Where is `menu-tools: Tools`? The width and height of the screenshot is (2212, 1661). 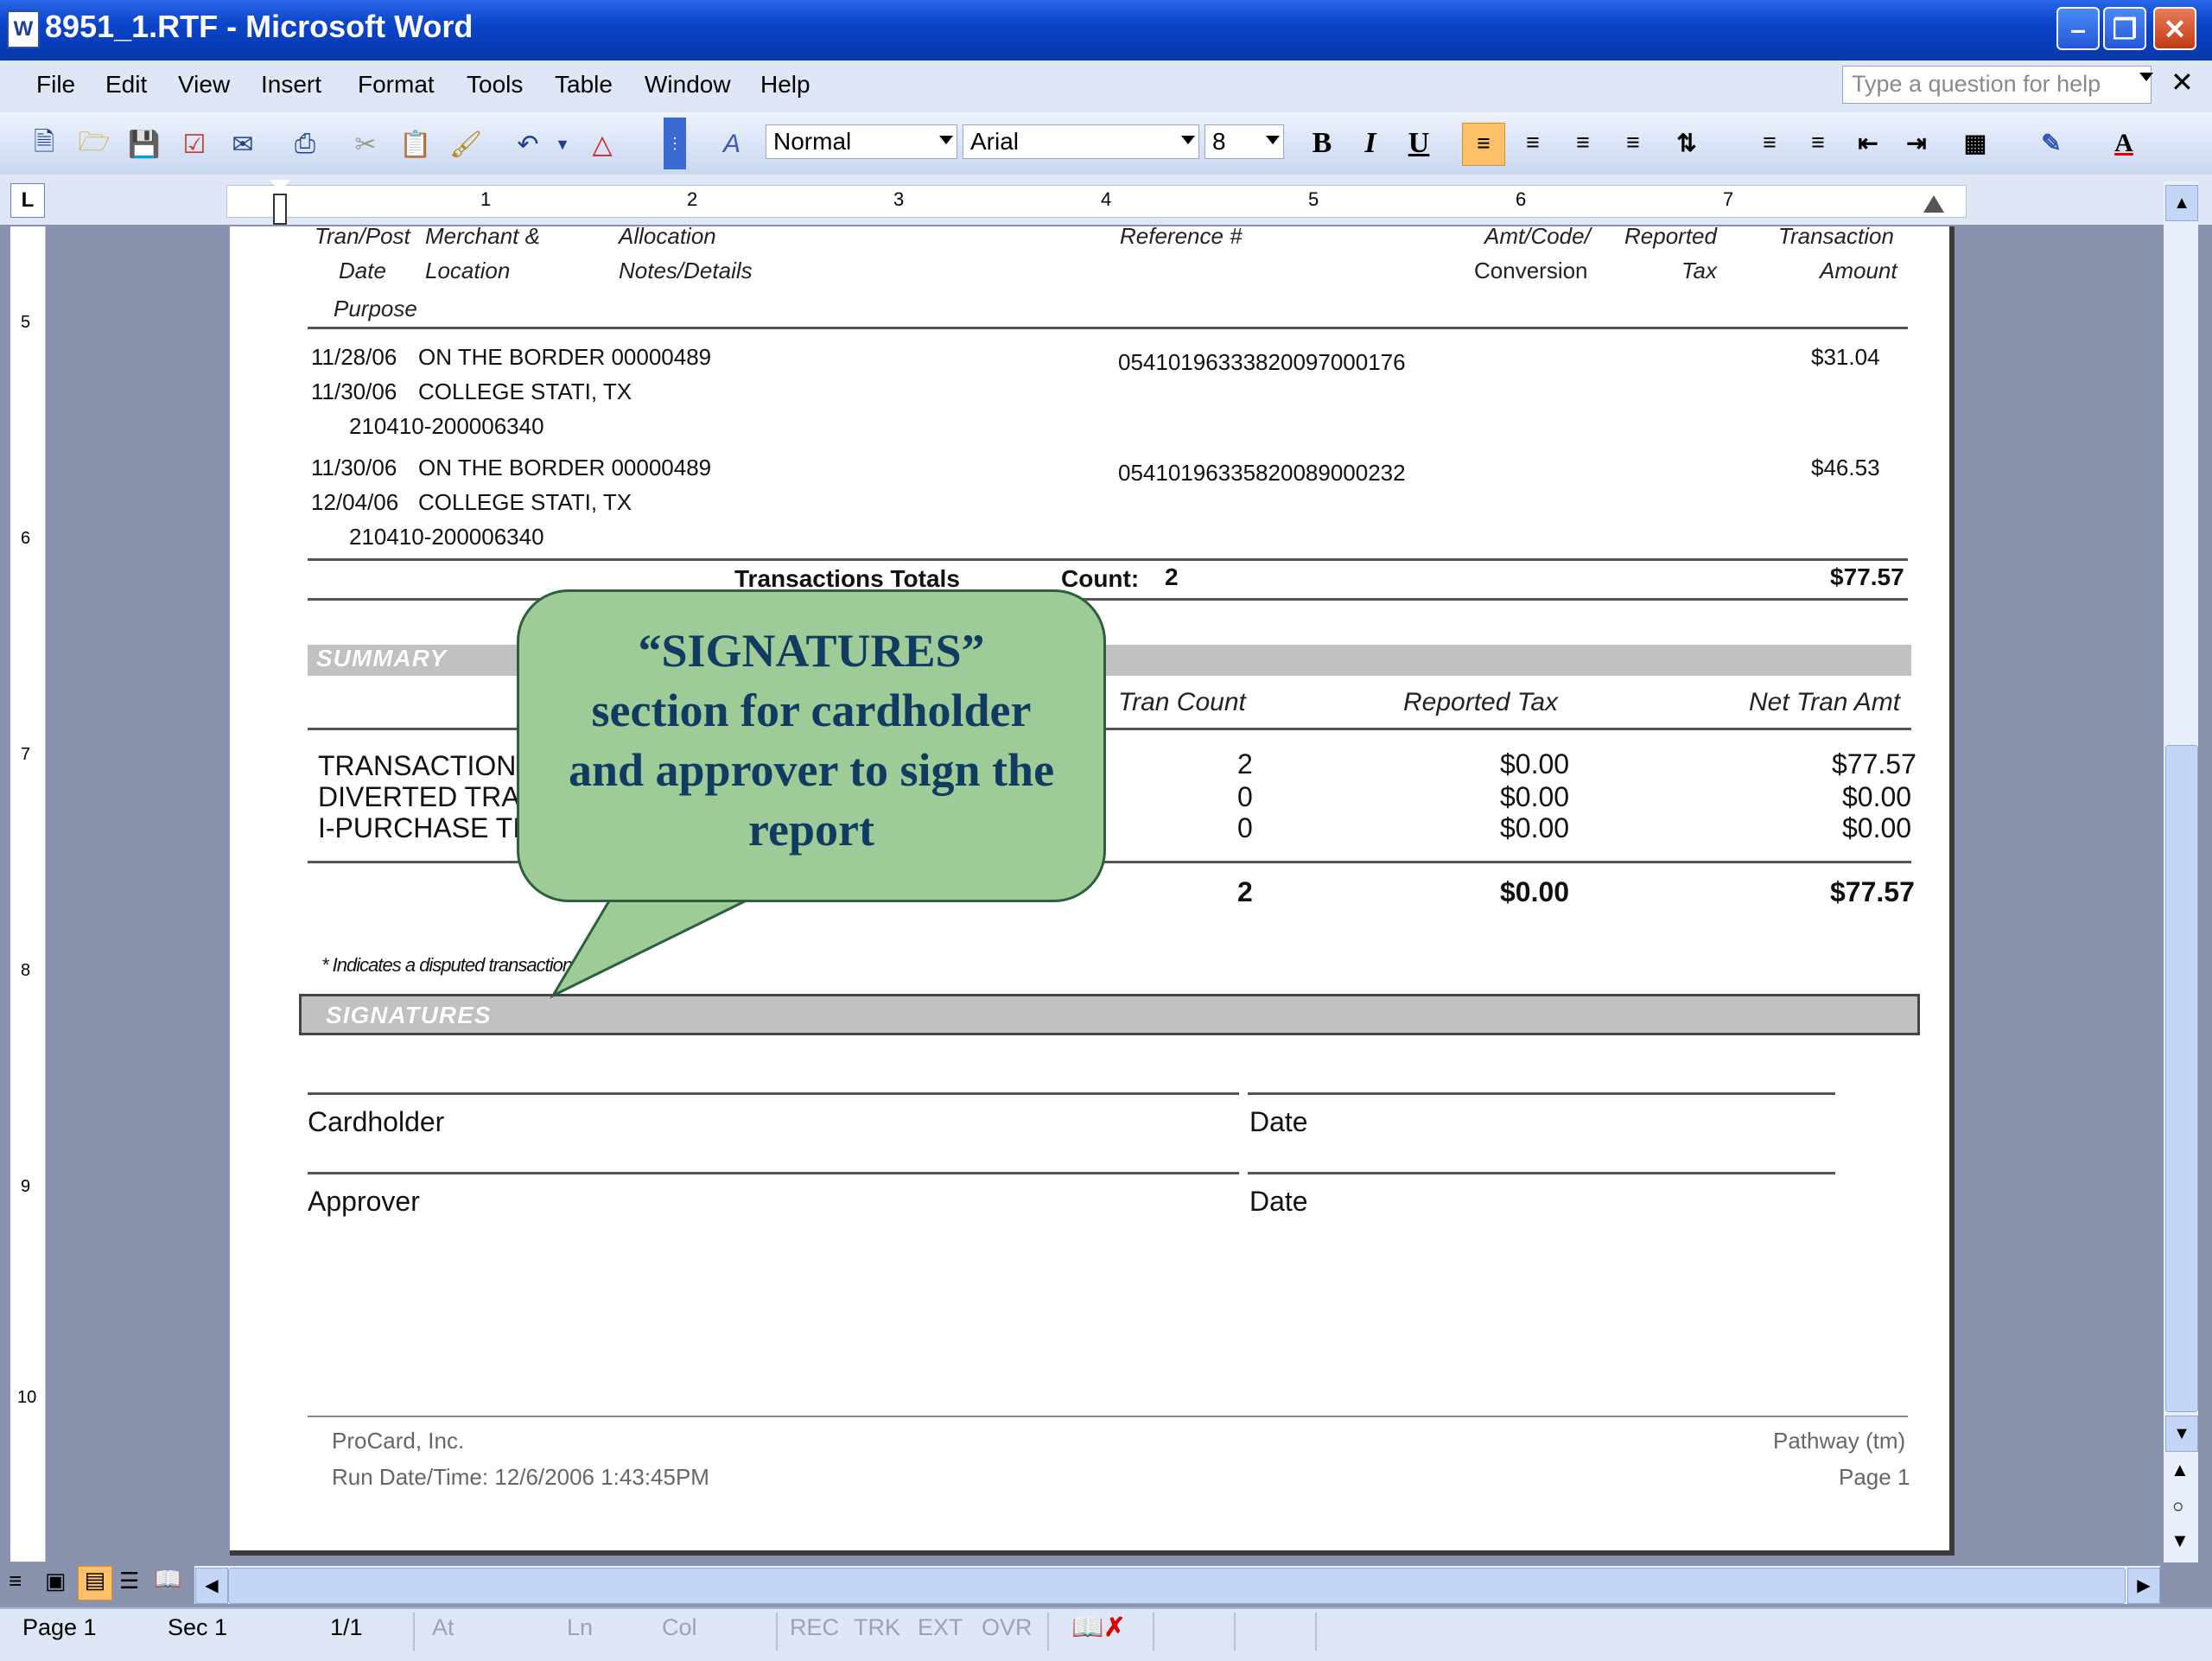 menu-tools: Tools is located at coordinates (495, 85).